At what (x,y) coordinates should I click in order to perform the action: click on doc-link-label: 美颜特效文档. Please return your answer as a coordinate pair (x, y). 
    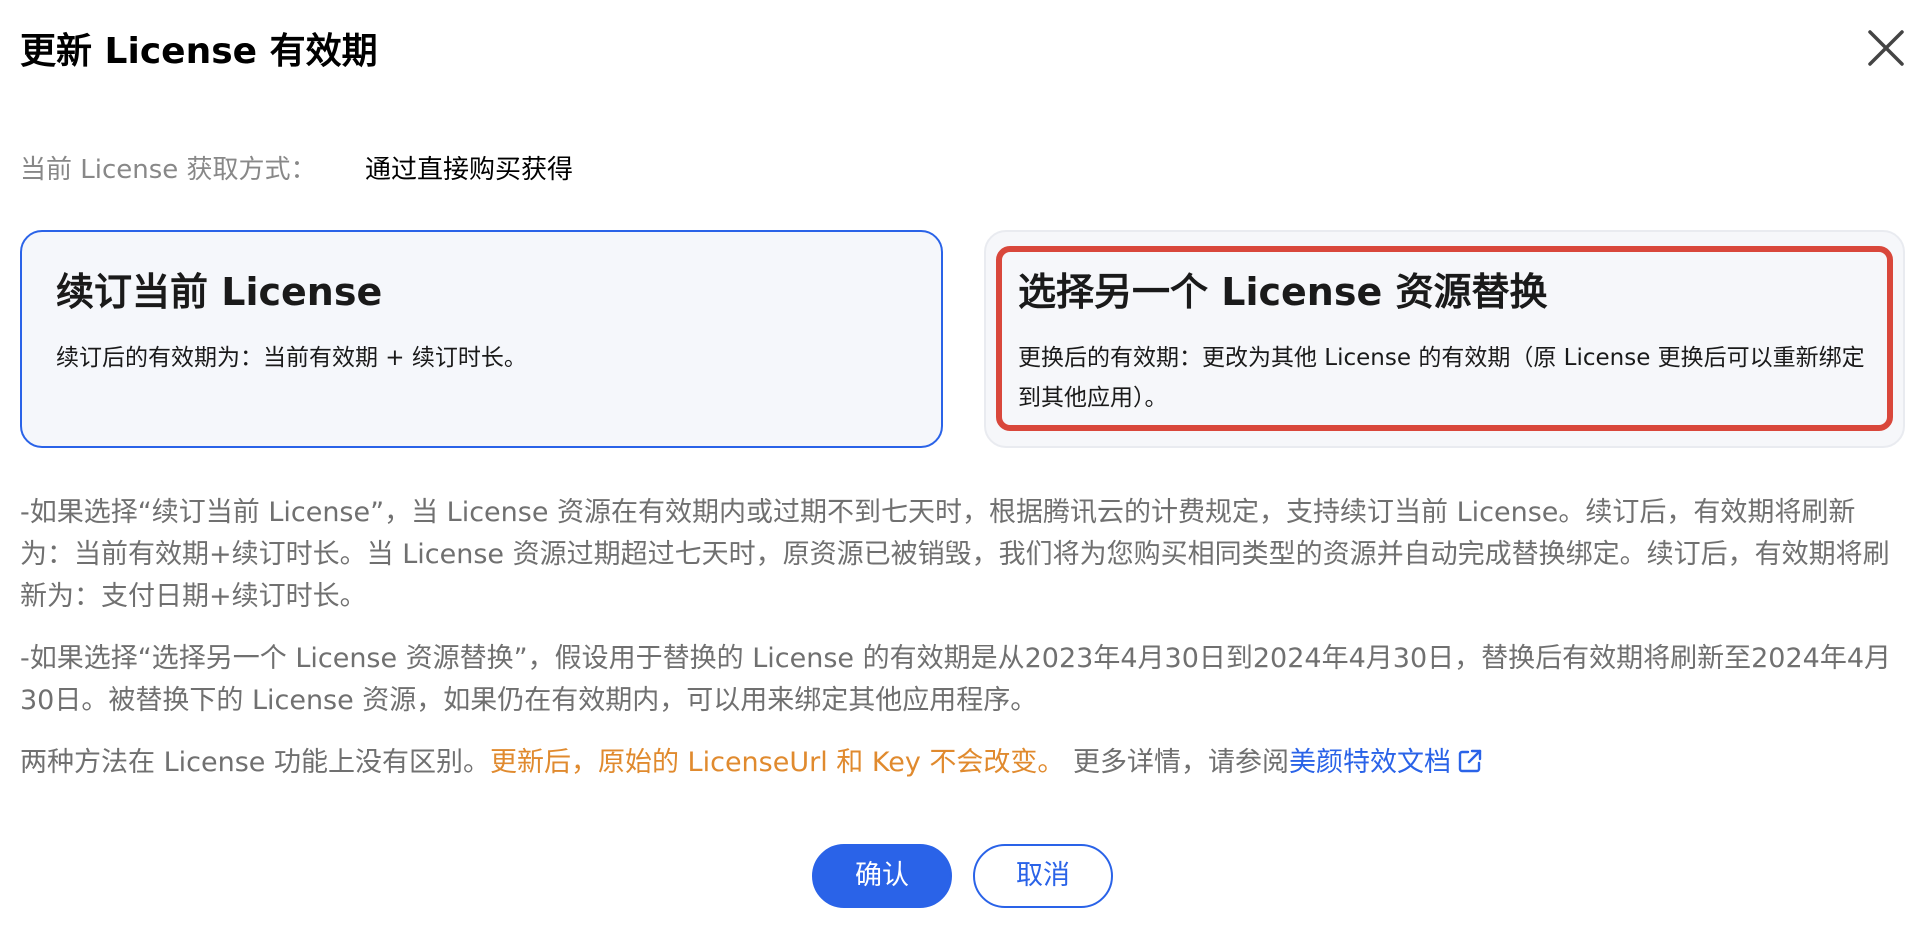
    Looking at the image, I should click on (1370, 762).